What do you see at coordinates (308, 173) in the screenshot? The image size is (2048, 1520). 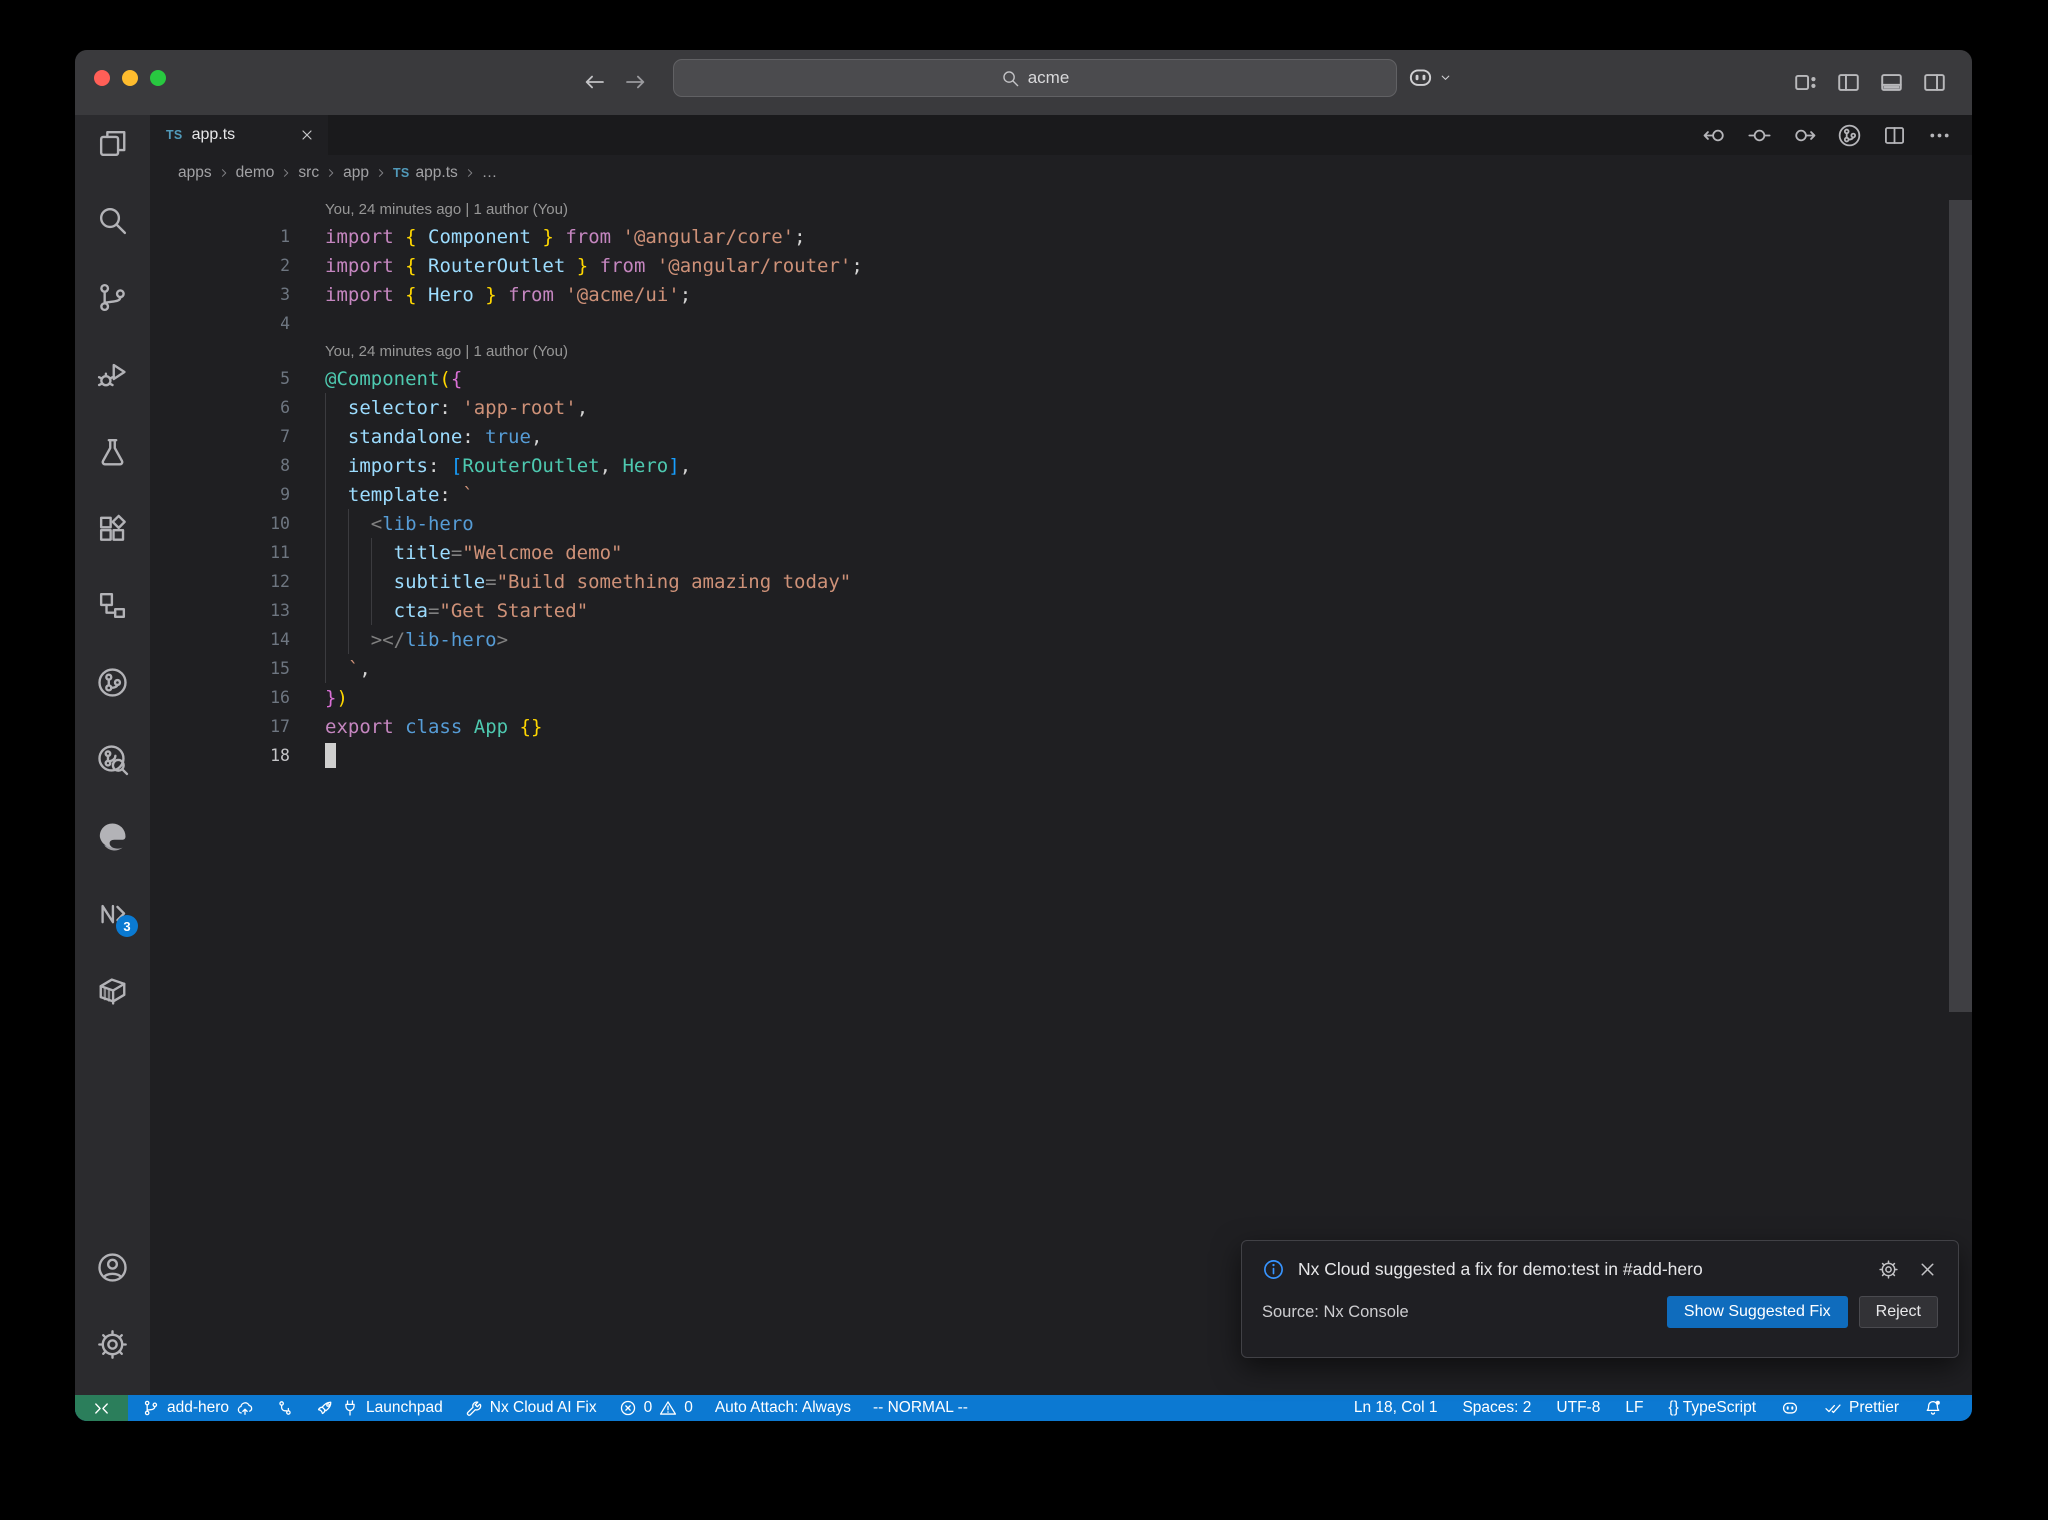 I see `breadcrumb-item-src: src` at bounding box center [308, 173].